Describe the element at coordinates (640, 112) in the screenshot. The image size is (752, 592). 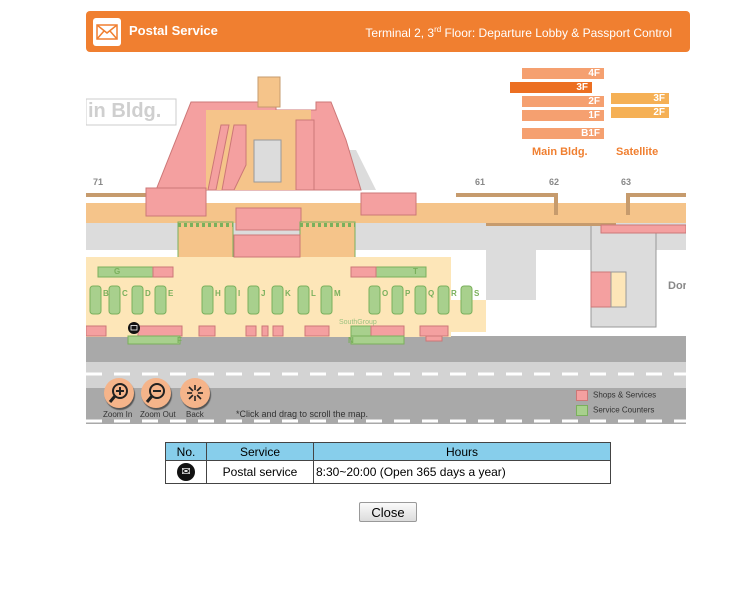
I see `floor-satellite-2f: 2F` at that location.